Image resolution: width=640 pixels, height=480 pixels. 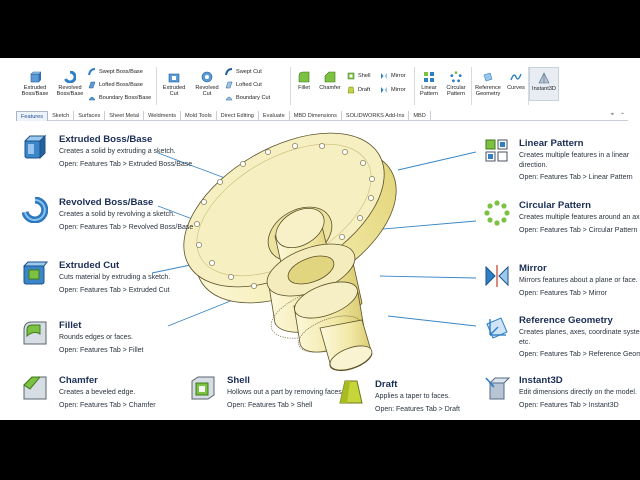 I want to click on feature-title: Extruded Boss/Base, so click(x=106, y=139).